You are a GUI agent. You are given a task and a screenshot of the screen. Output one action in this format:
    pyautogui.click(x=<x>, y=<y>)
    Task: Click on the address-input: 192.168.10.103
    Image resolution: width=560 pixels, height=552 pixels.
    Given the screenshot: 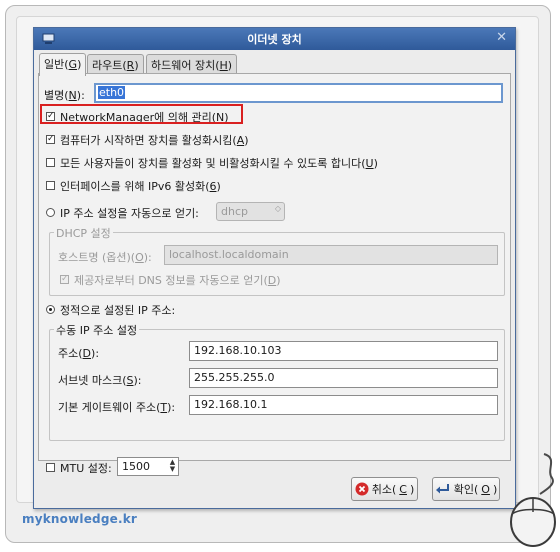 What is the action you would take?
    pyautogui.click(x=343, y=351)
    